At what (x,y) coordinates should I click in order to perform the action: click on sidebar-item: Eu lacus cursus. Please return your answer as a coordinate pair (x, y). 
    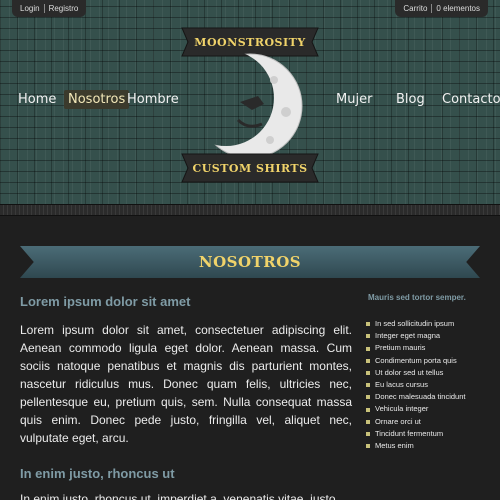
    Looking at the image, I should click on (415, 385).